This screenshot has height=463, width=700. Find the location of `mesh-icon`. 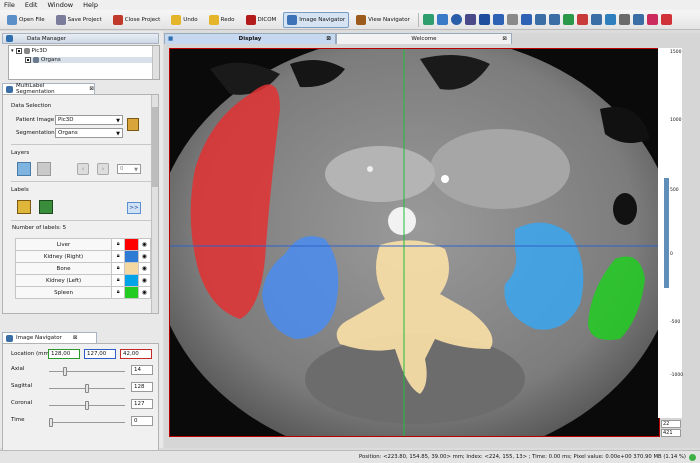

mesh-icon is located at coordinates (596, 19).